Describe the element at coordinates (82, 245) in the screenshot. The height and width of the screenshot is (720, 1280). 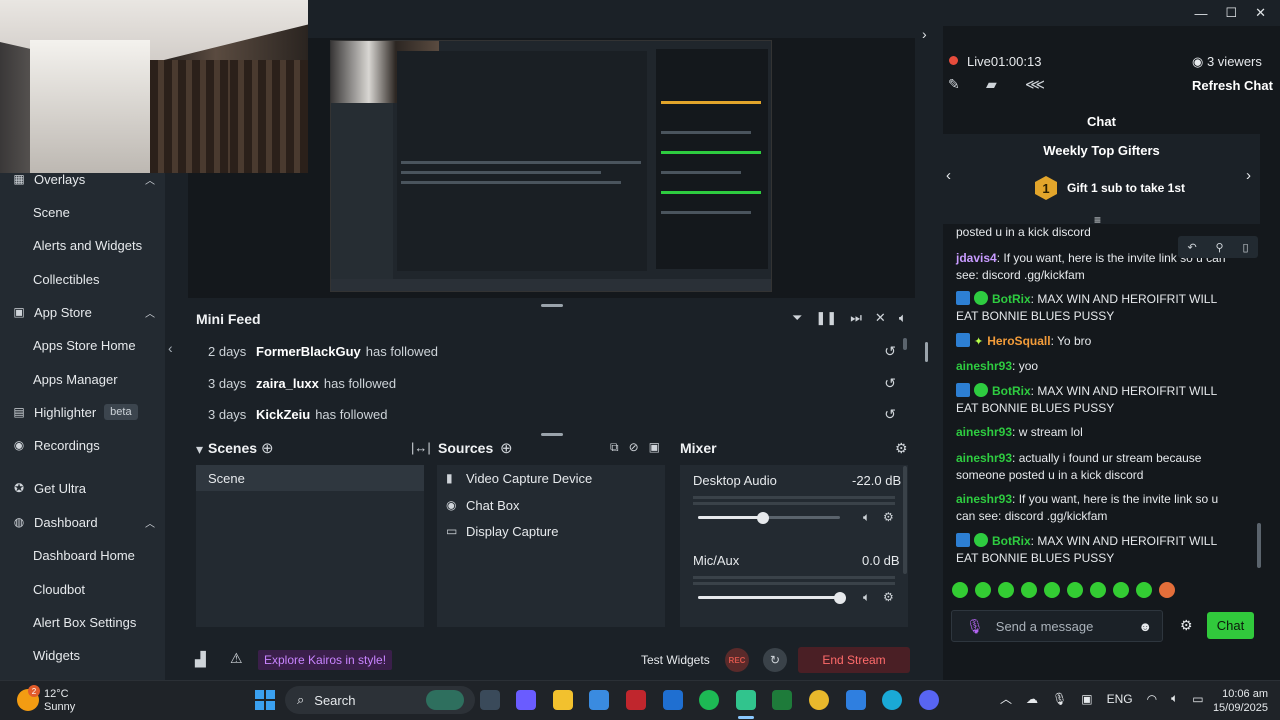
I see `sidebar-item-alerts-widgets: Alerts and Widgets` at that location.